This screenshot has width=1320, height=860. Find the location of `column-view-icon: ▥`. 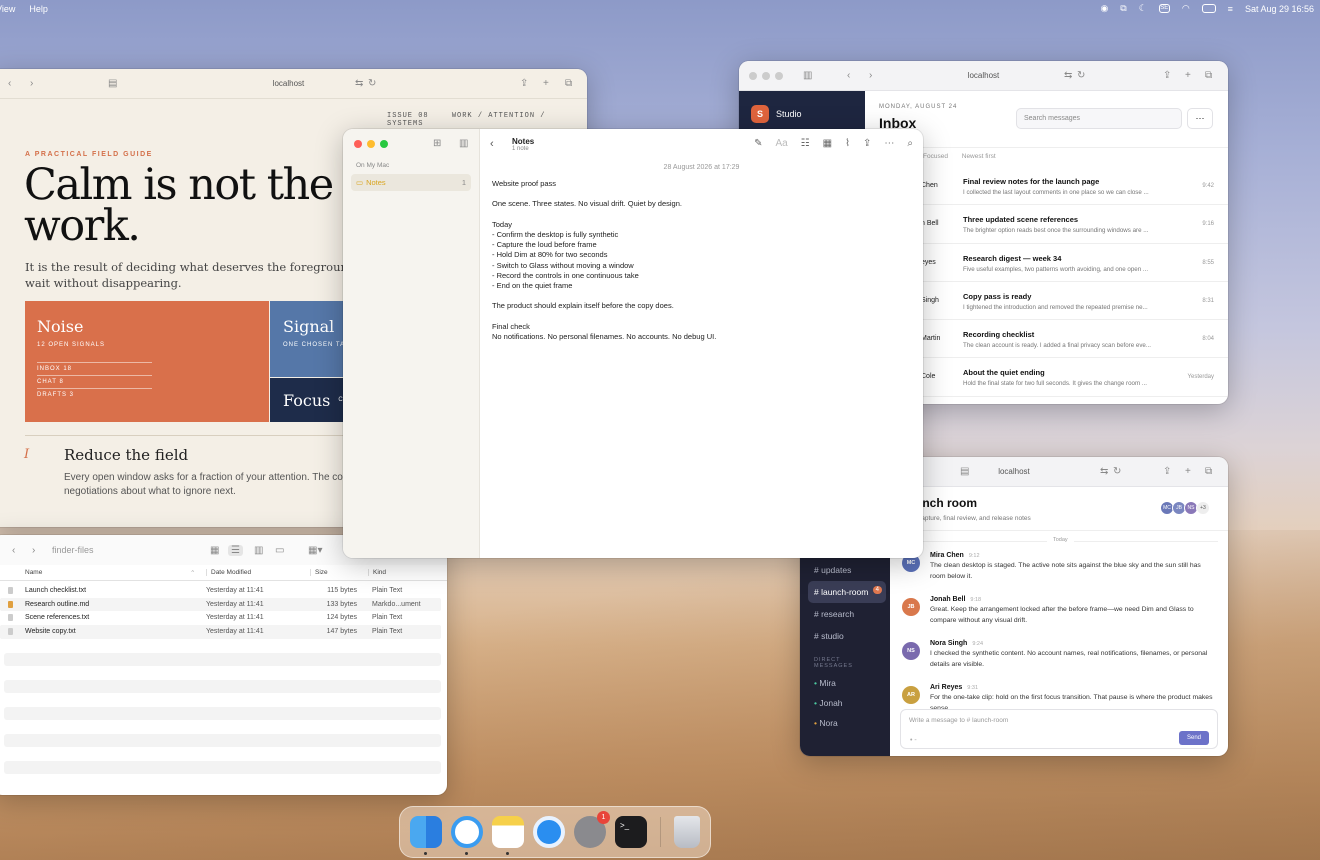

column-view-icon: ▥ is located at coordinates (258, 550).